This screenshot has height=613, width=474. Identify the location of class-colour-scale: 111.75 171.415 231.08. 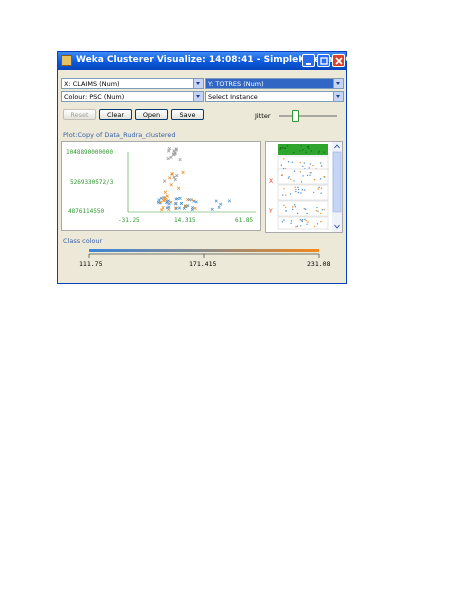
(205, 258).